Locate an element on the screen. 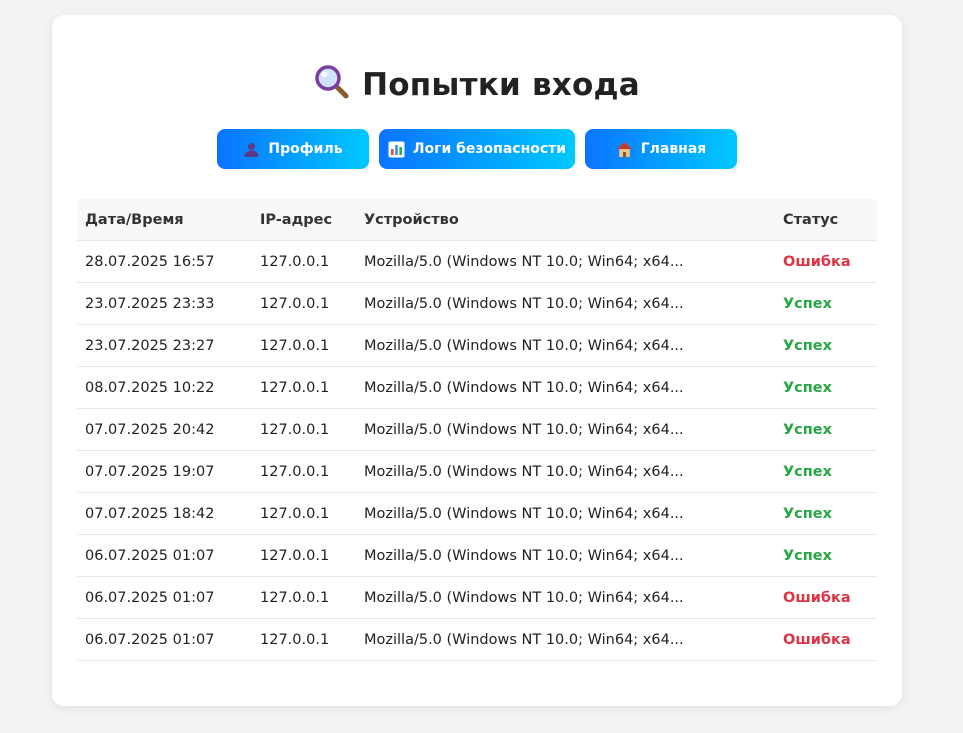  cell-datetime: 08.07.2025 10:22 is located at coordinates (164, 387).